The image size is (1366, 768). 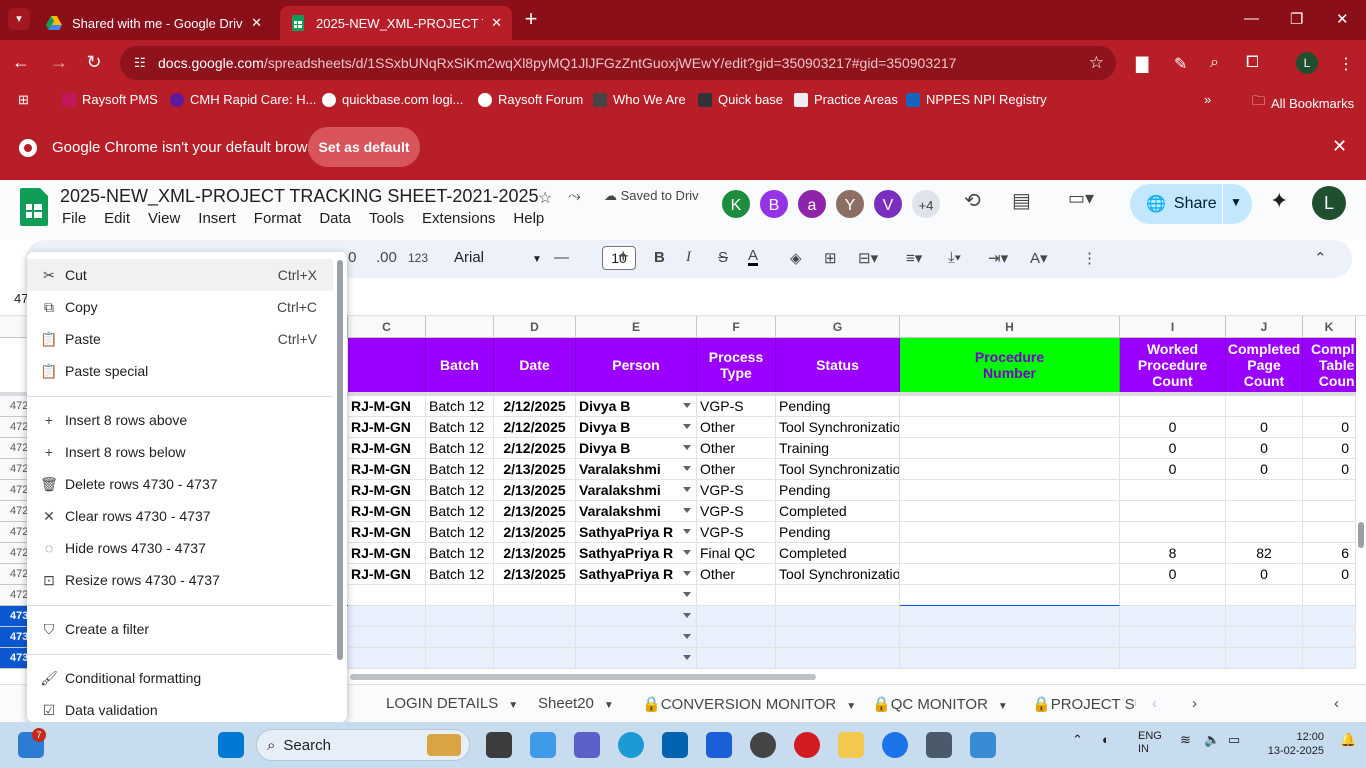 What do you see at coordinates (21, 62) in the screenshot?
I see `back-icon: ←` at bounding box center [21, 62].